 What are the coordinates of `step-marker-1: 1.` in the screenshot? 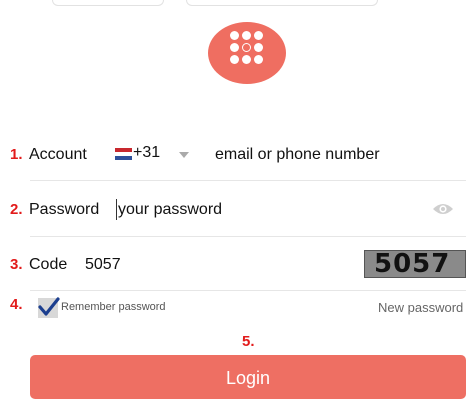 It's located at (16, 154).